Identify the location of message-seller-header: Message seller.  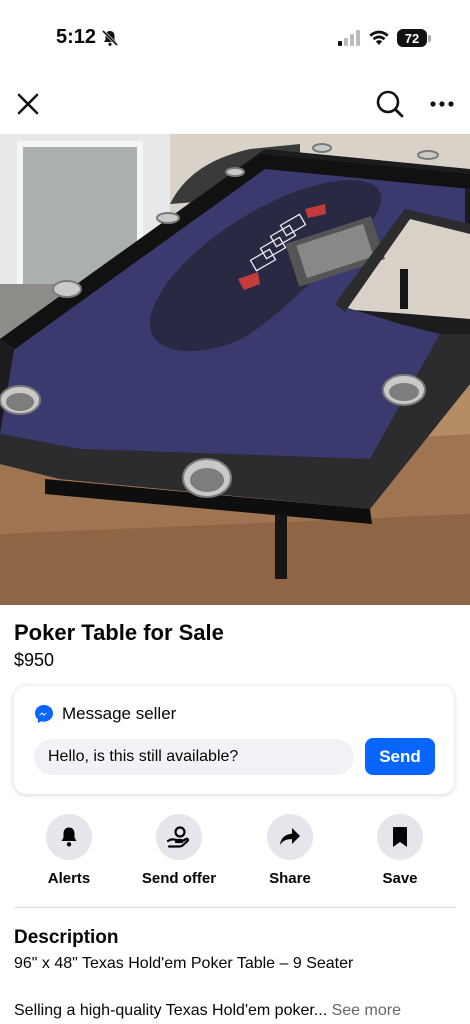
(105, 714).